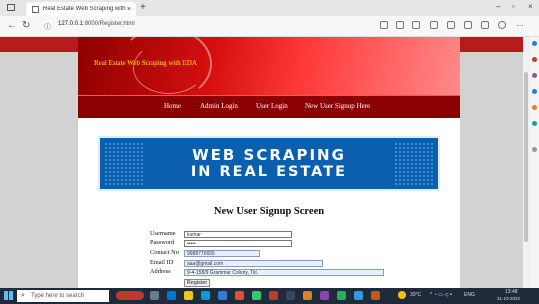 The width and height of the screenshot is (539, 304). I want to click on new-tab-button: +, so click(143, 7).